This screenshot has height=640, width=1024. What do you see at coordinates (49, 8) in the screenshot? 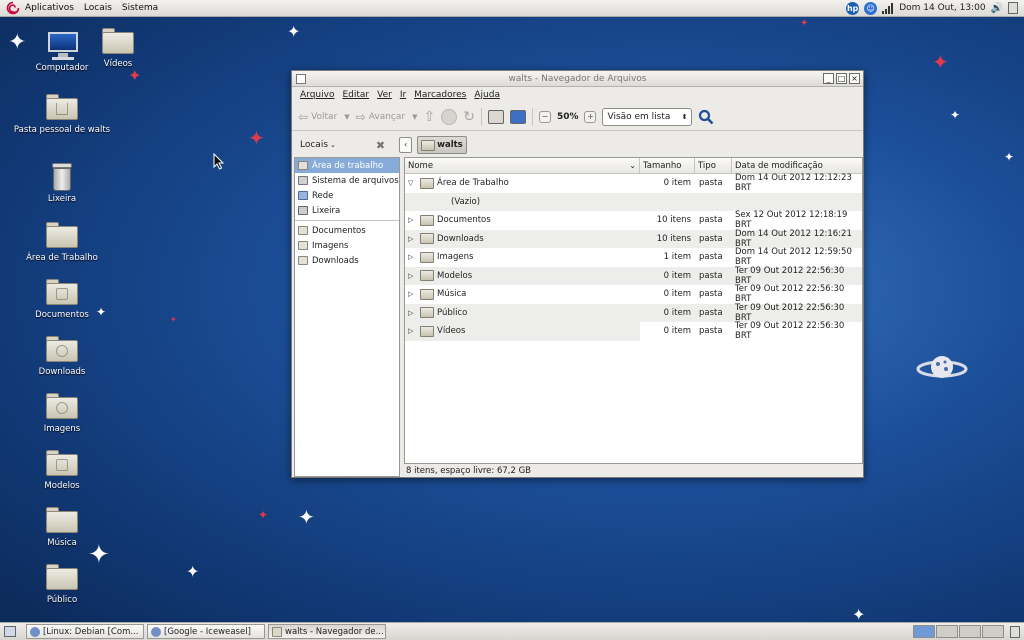
I see `menu-aplicativos: Aplicativos` at bounding box center [49, 8].